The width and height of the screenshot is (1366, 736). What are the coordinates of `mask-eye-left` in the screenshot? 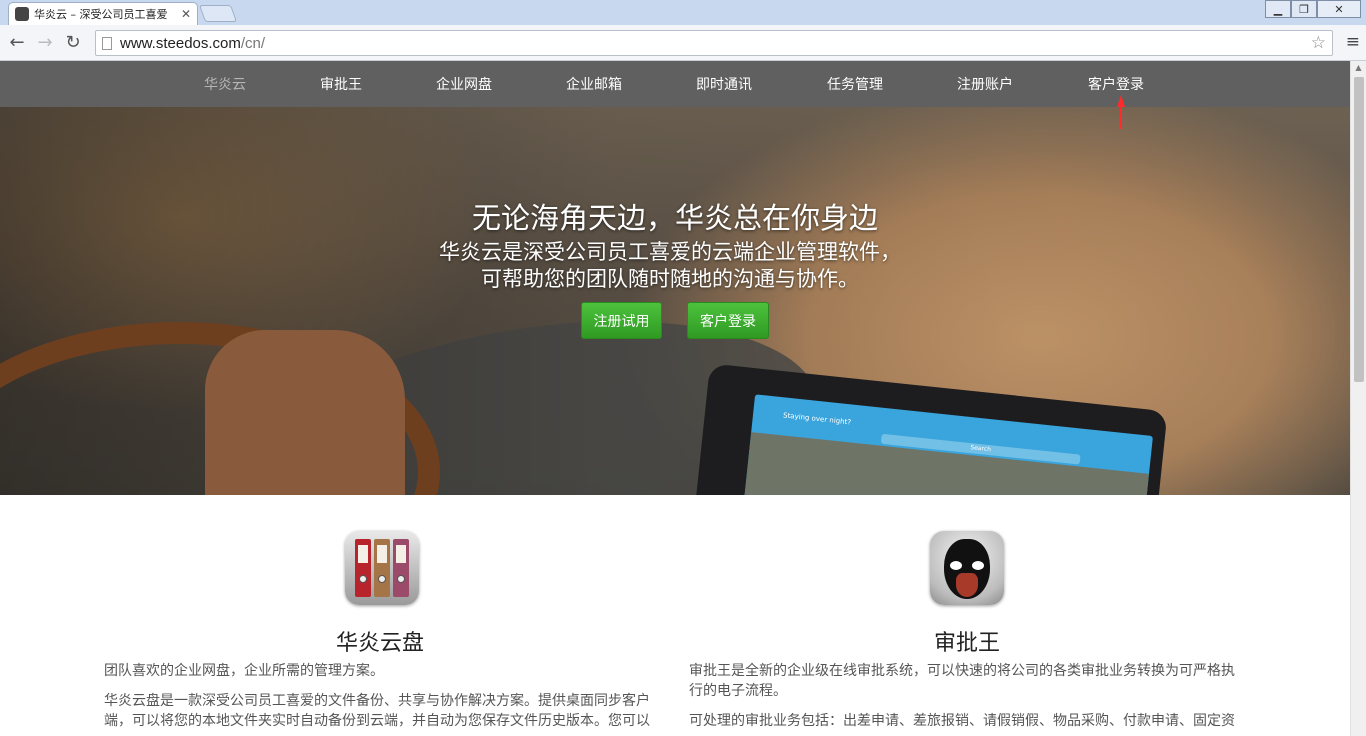 It's located at (956, 565).